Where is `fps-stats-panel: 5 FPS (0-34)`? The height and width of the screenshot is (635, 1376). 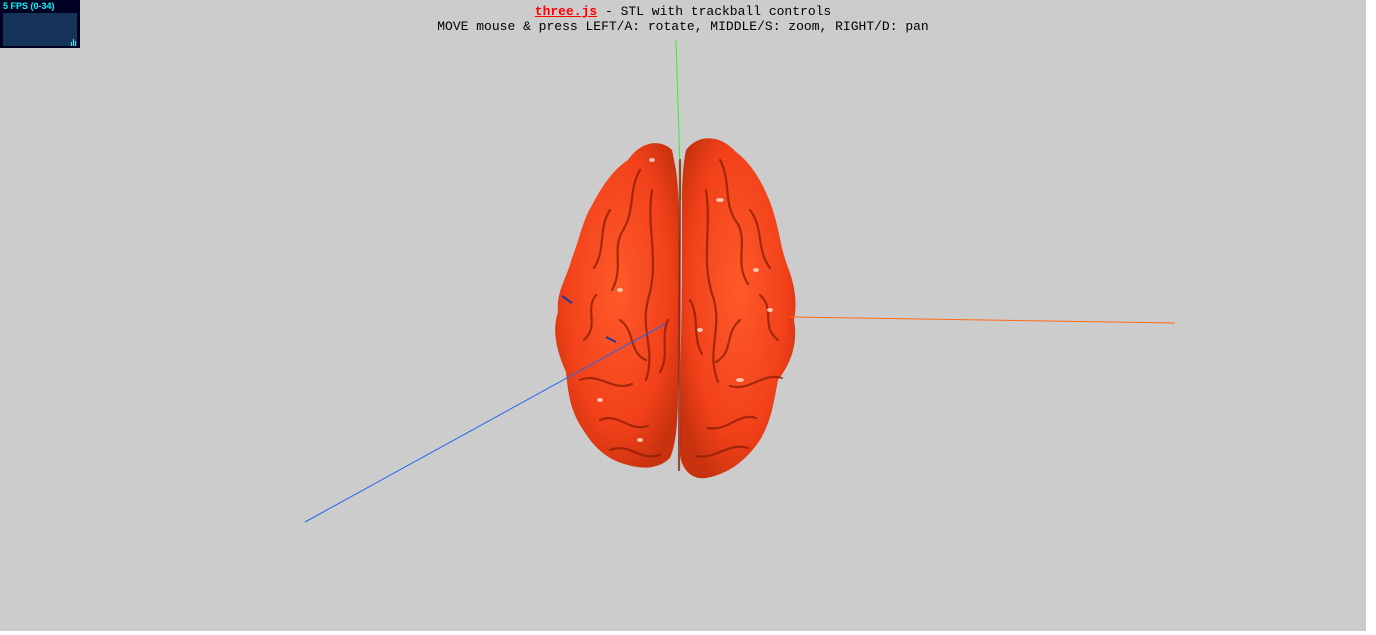 fps-stats-panel: 5 FPS (0-34) is located at coordinates (40, 24).